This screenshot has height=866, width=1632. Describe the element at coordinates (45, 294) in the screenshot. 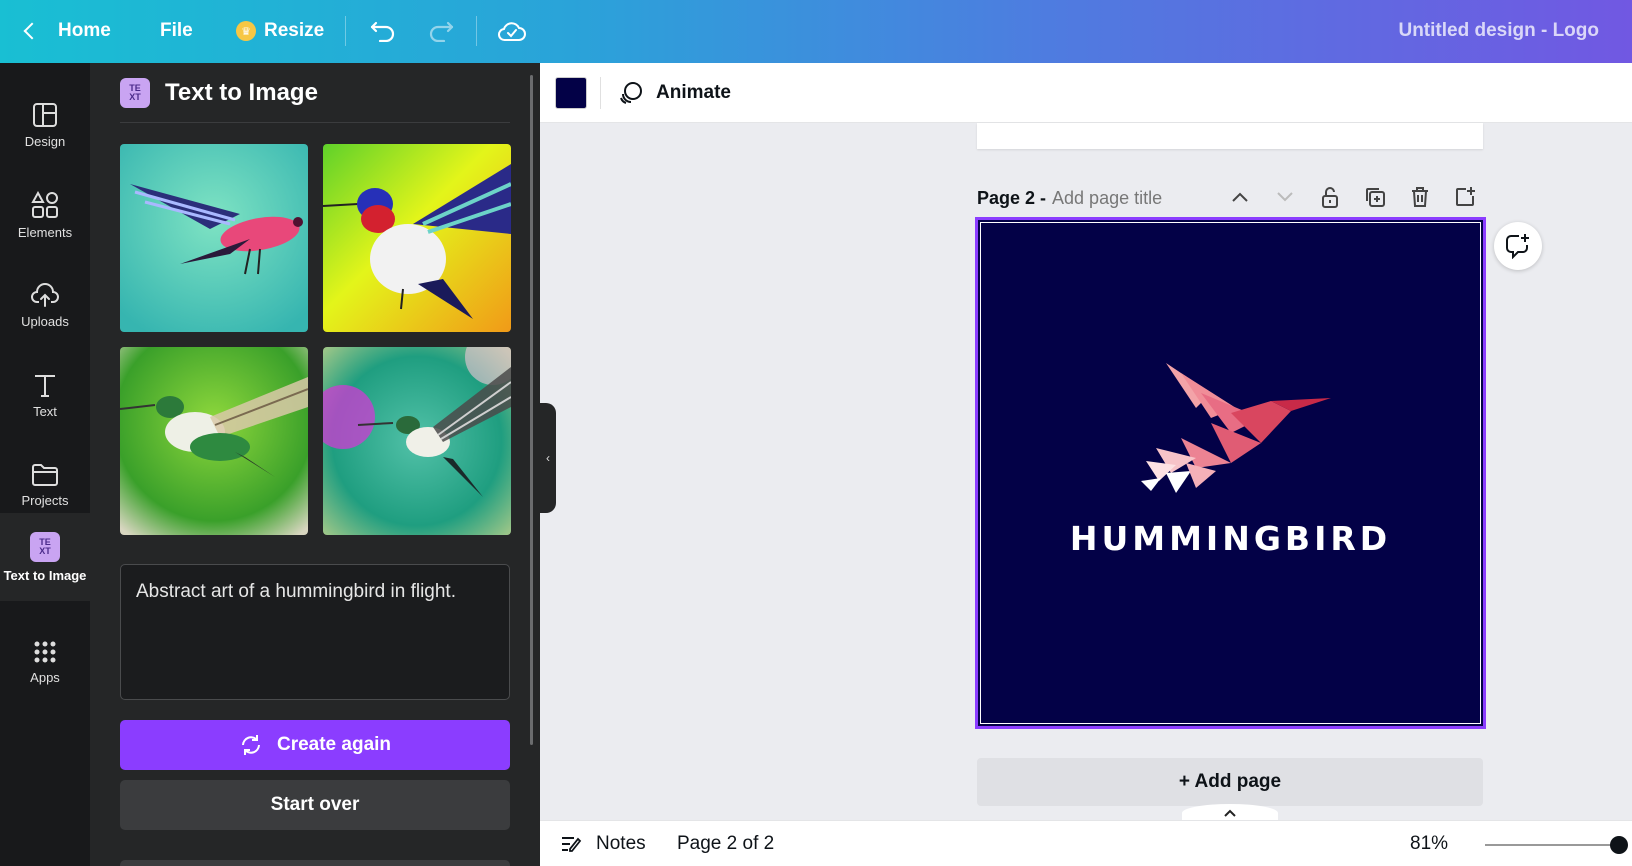

I see `cloud-upload-icon` at that location.